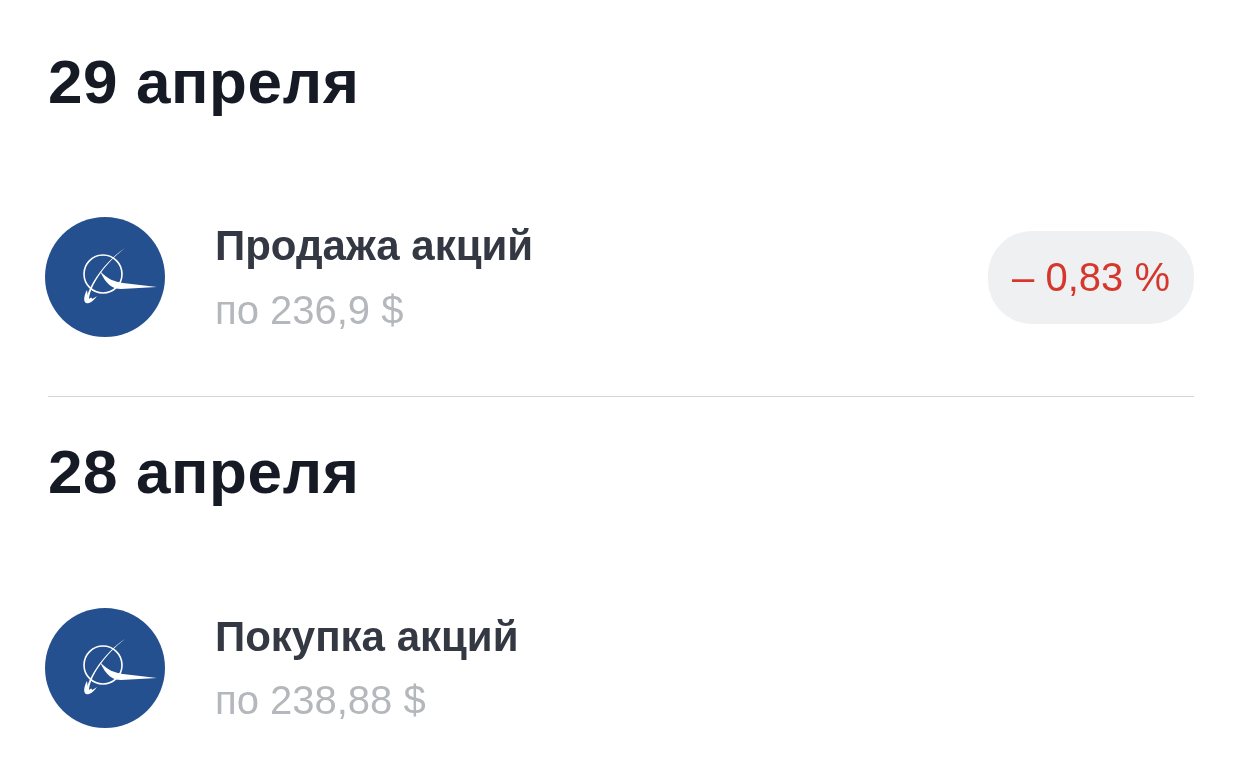 This screenshot has height=770, width=1242. I want to click on operation-price: по 236,9 $, so click(309, 310).